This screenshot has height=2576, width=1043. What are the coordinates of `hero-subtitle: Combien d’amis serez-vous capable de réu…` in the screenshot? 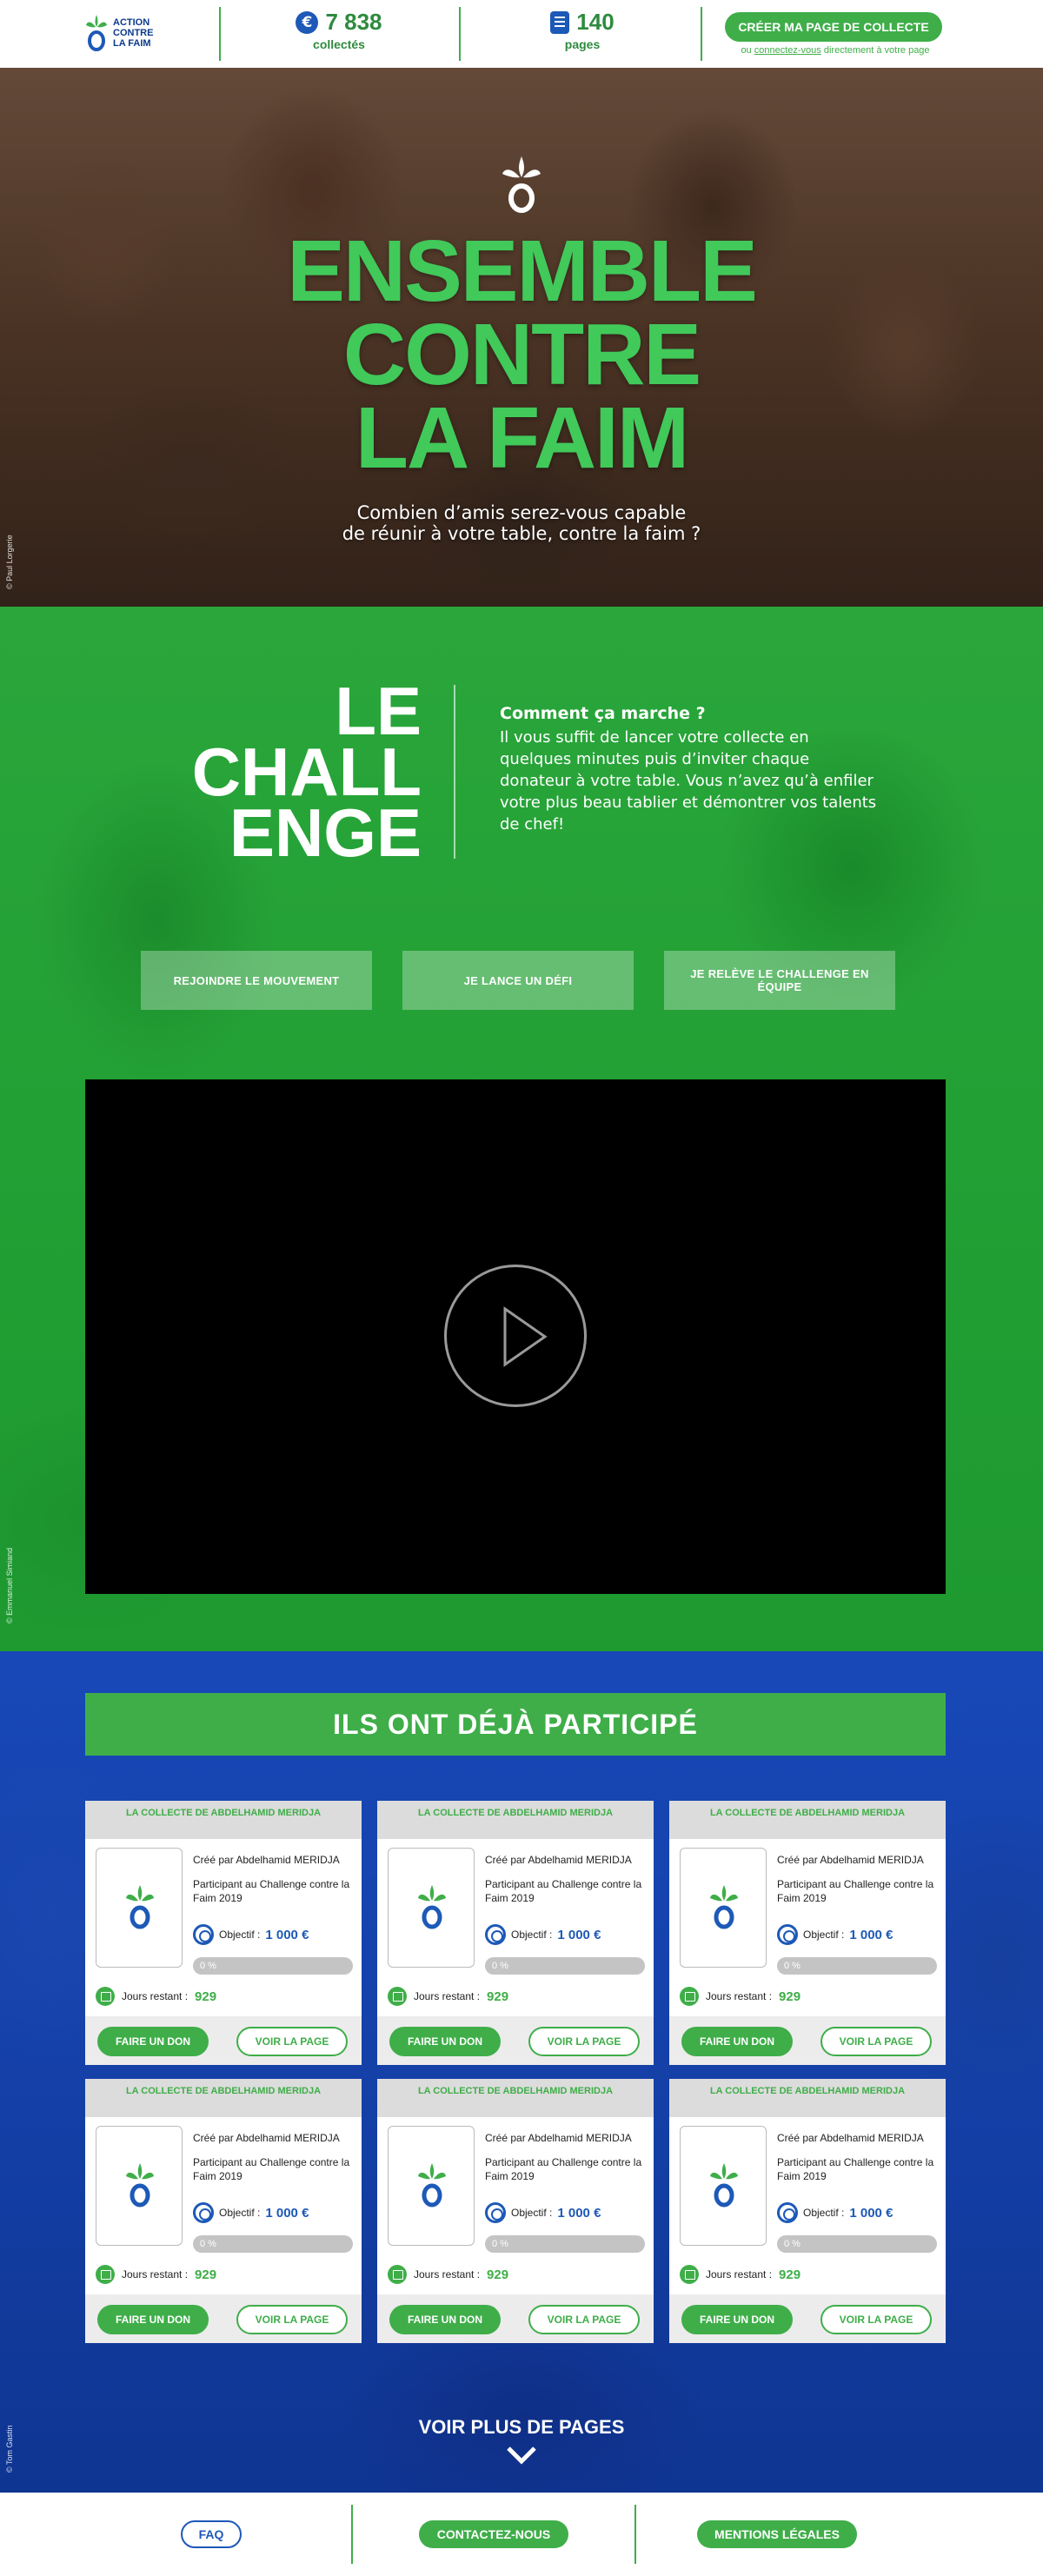 It's located at (521, 523).